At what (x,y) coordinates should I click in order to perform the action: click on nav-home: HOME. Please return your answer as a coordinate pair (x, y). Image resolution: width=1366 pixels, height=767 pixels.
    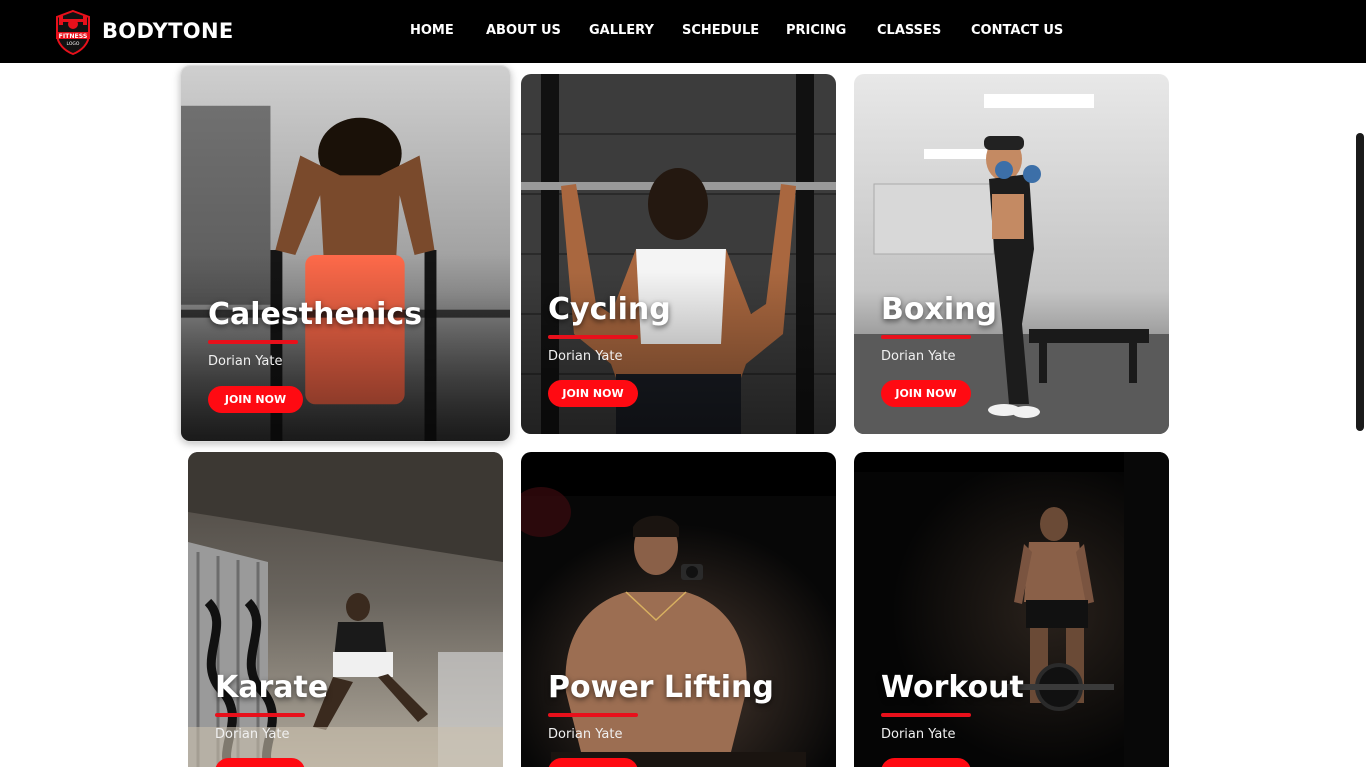
    Looking at the image, I should click on (432, 31).